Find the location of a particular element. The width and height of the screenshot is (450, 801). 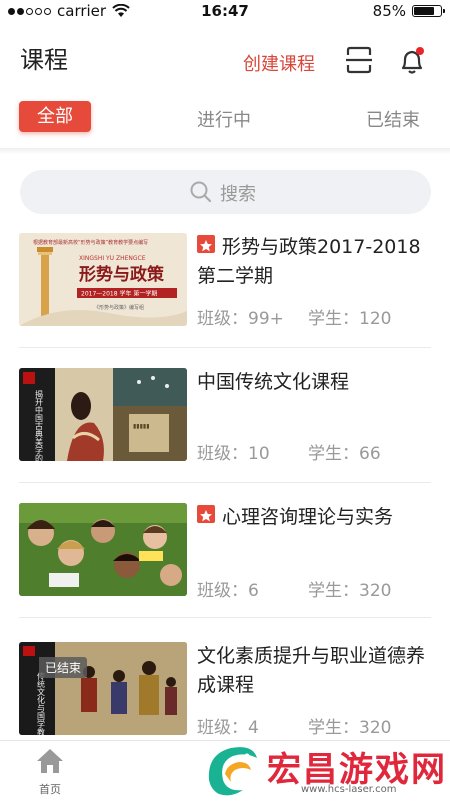

cover-pinyin: XINGSHI YU ZHENGCE is located at coordinates (112, 258).